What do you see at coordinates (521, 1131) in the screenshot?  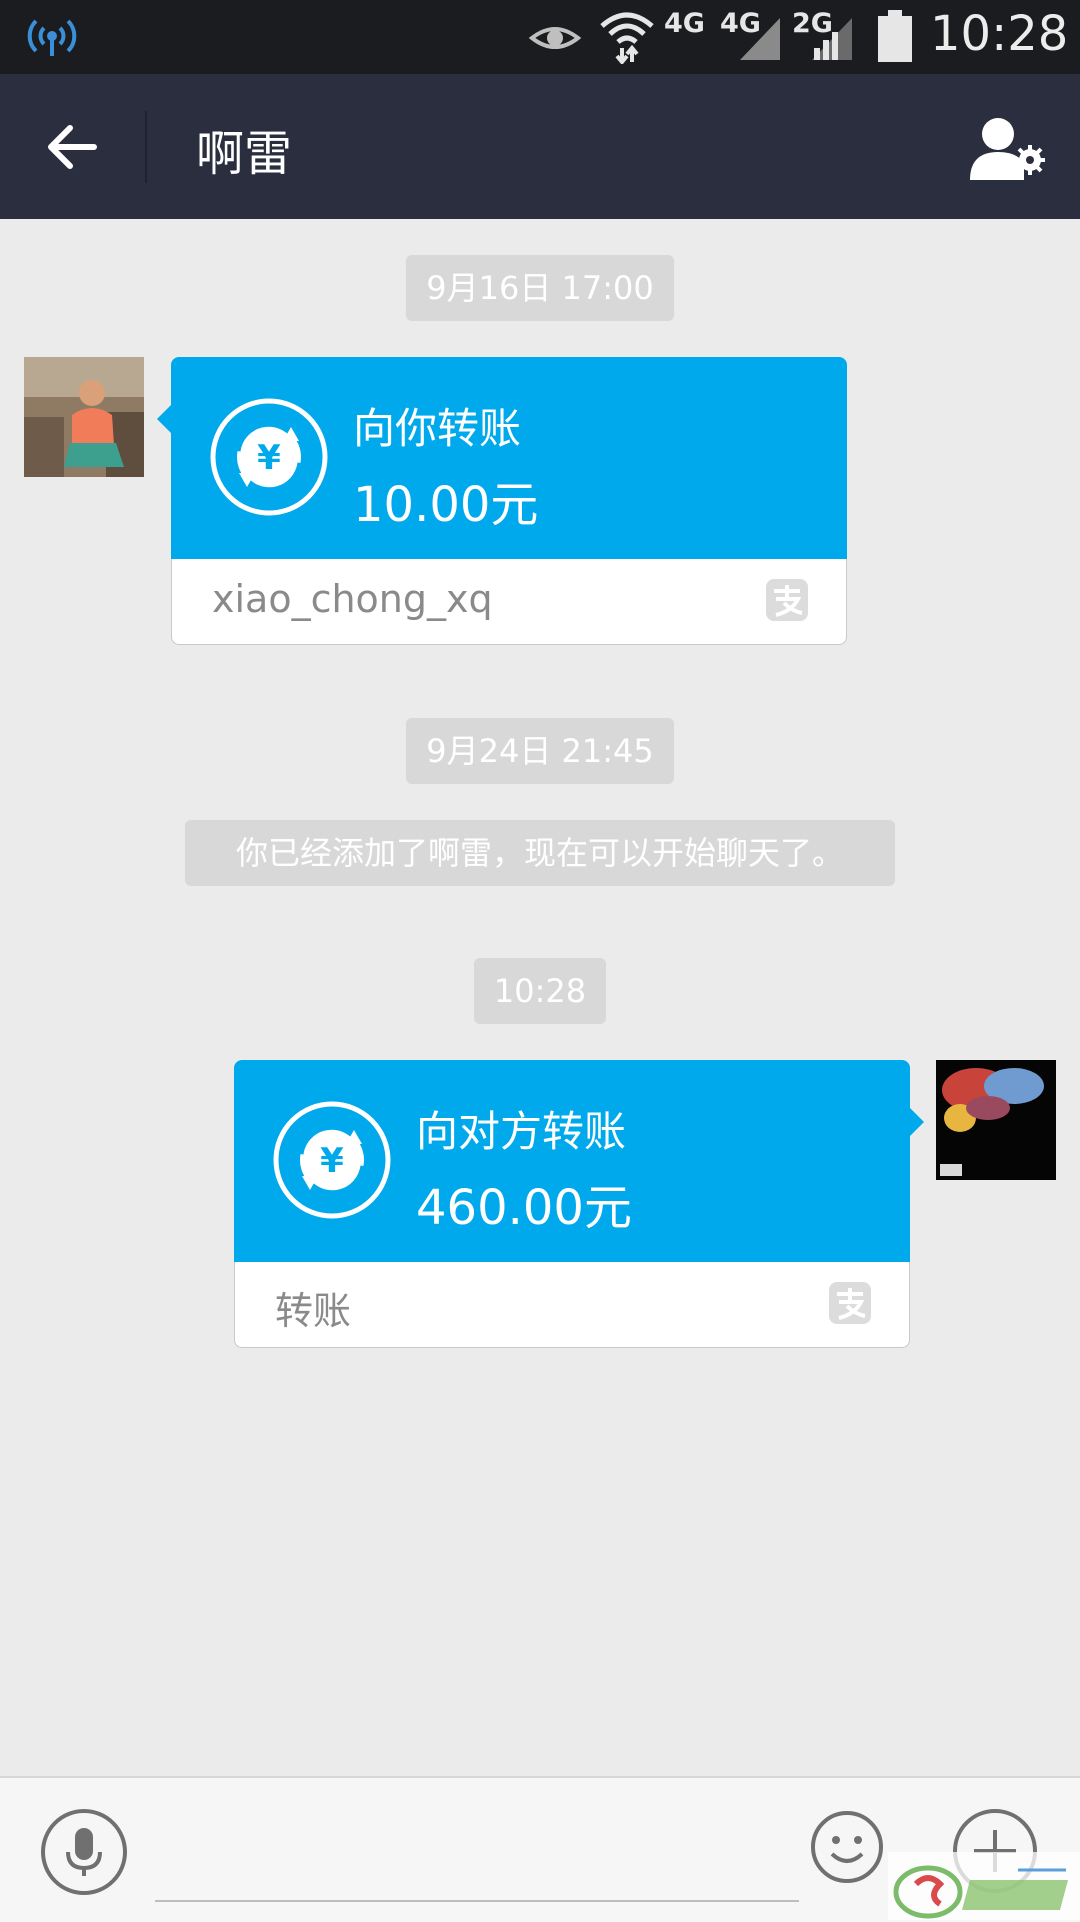 I see `transfer-title: 向对方转账` at bounding box center [521, 1131].